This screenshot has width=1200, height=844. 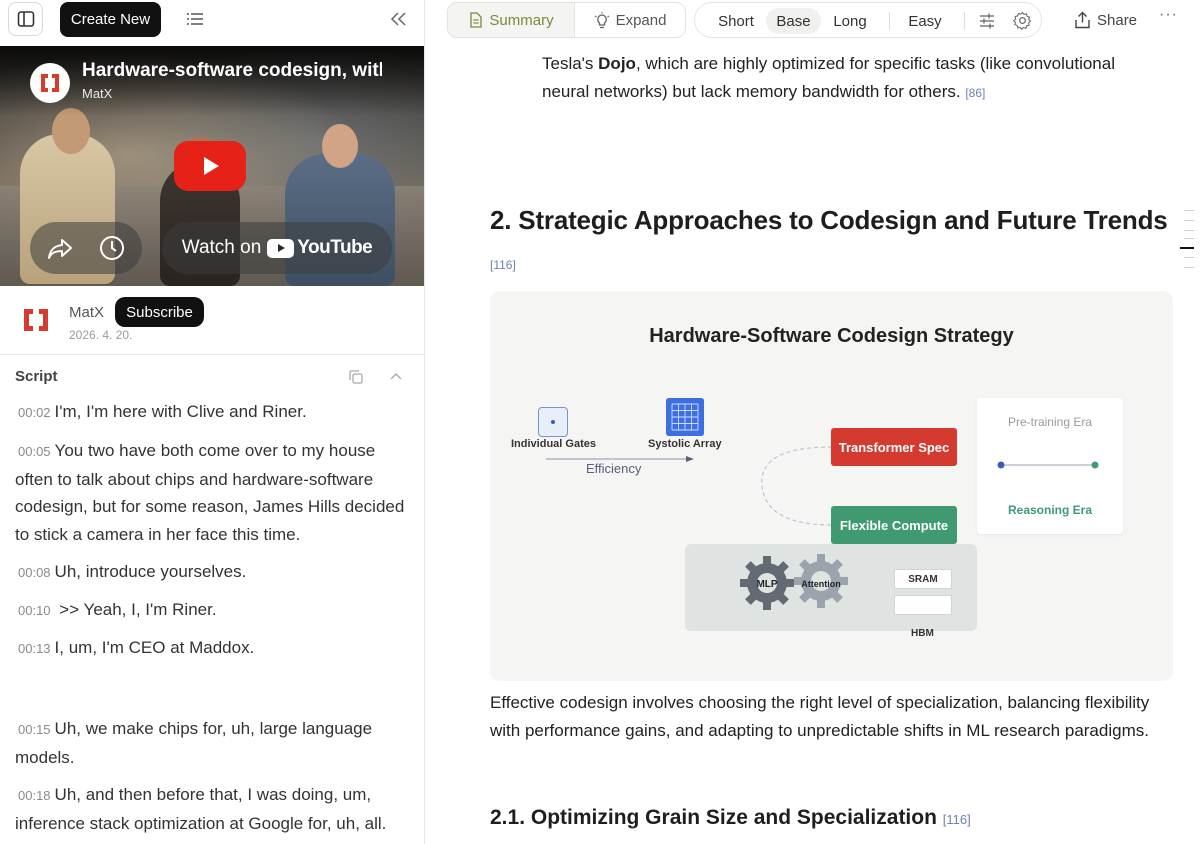 I want to click on gear-icon, so click(x=1022, y=20).